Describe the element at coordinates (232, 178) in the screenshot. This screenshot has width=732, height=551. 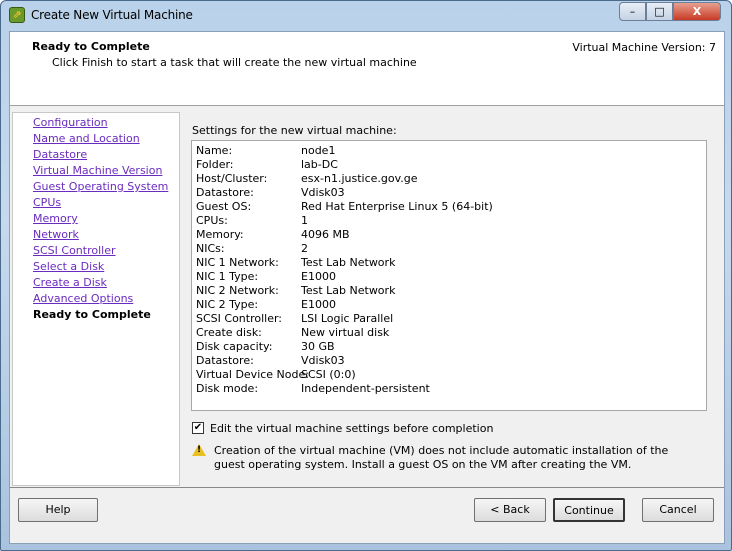
I see `setting-key: Host/Cluster:` at that location.